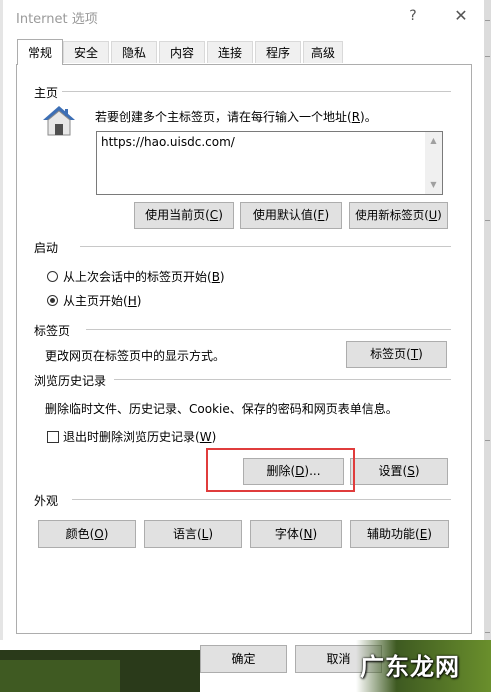 Image resolution: width=491 pixels, height=692 pixels. Describe the element at coordinates (433, 185) in the screenshot. I see `scroll-down-arrow-icon: ▼` at that location.